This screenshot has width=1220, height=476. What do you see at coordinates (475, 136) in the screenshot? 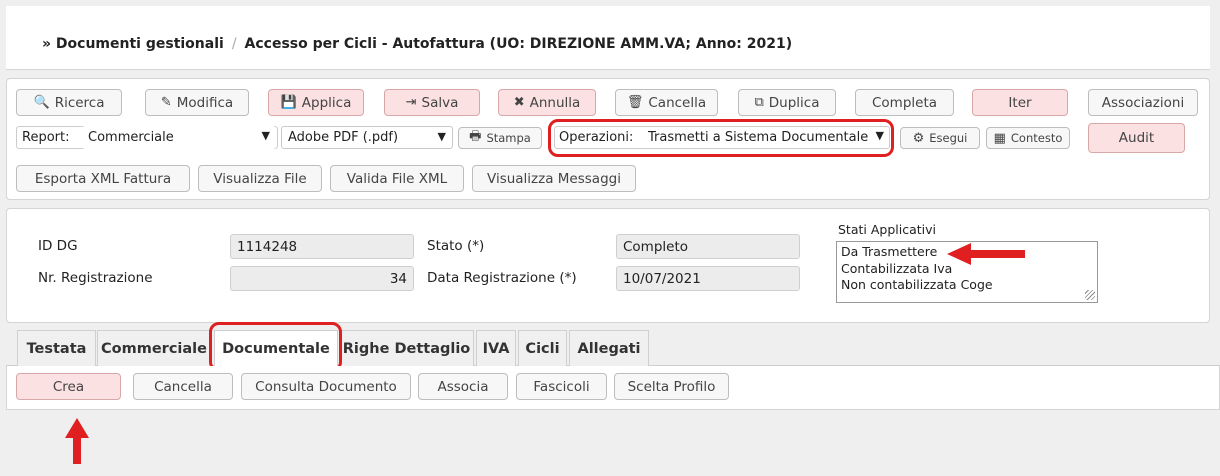
I see `printer-icon: 🖶` at bounding box center [475, 136].